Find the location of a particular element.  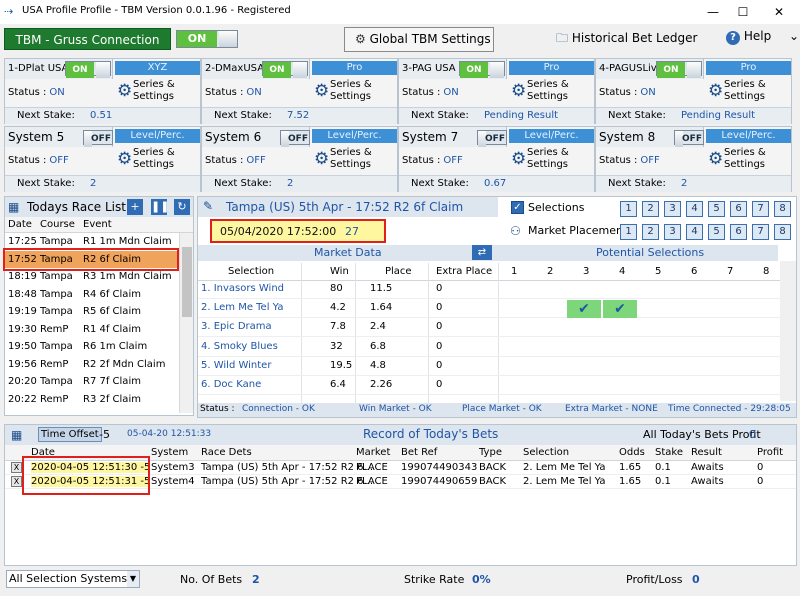

status-value: ON is located at coordinates (451, 92).